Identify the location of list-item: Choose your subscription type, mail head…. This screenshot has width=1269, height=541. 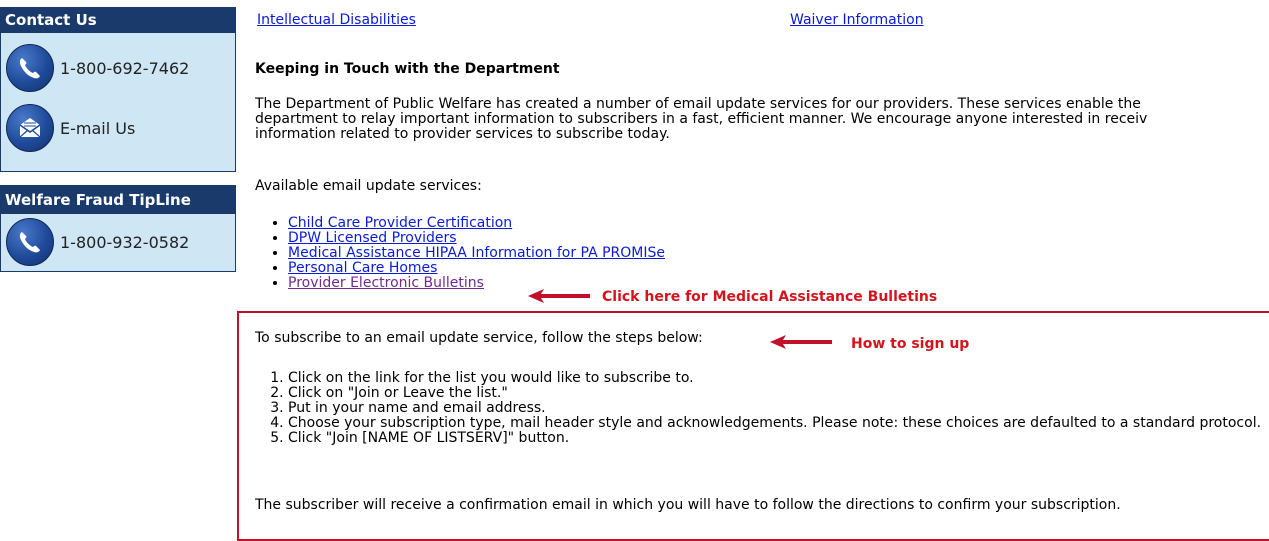
(778, 423).